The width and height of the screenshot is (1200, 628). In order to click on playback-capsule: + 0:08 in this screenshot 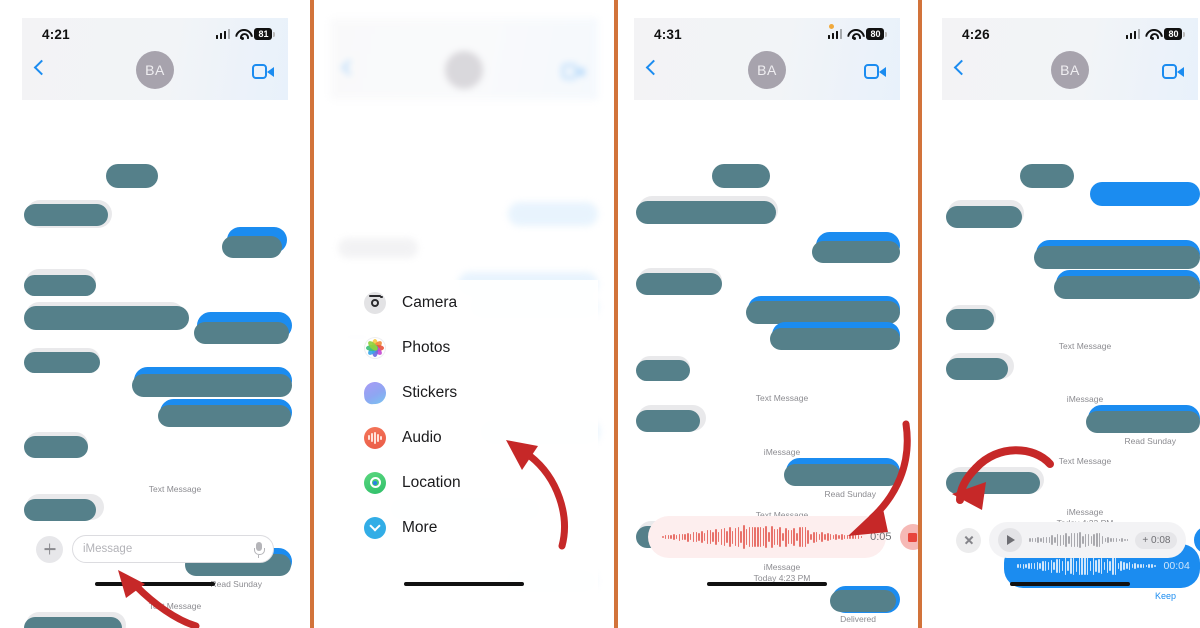, I will do `click(1088, 540)`.